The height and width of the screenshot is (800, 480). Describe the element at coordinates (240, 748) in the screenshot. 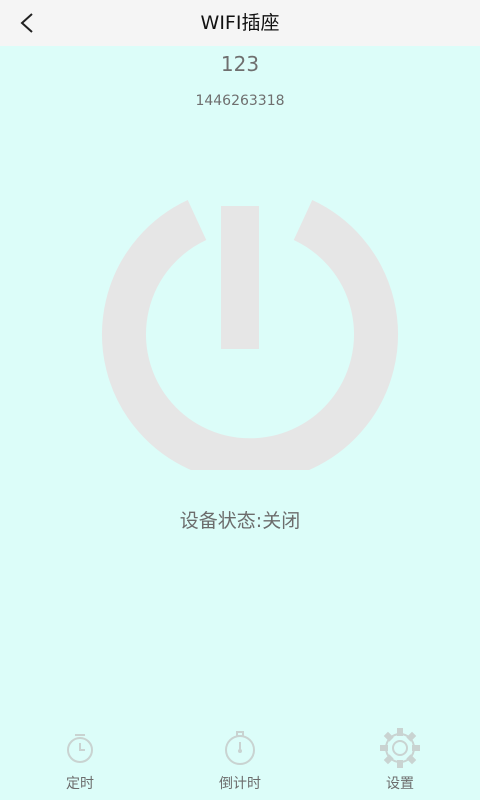

I see `stopwatch-icon` at that location.